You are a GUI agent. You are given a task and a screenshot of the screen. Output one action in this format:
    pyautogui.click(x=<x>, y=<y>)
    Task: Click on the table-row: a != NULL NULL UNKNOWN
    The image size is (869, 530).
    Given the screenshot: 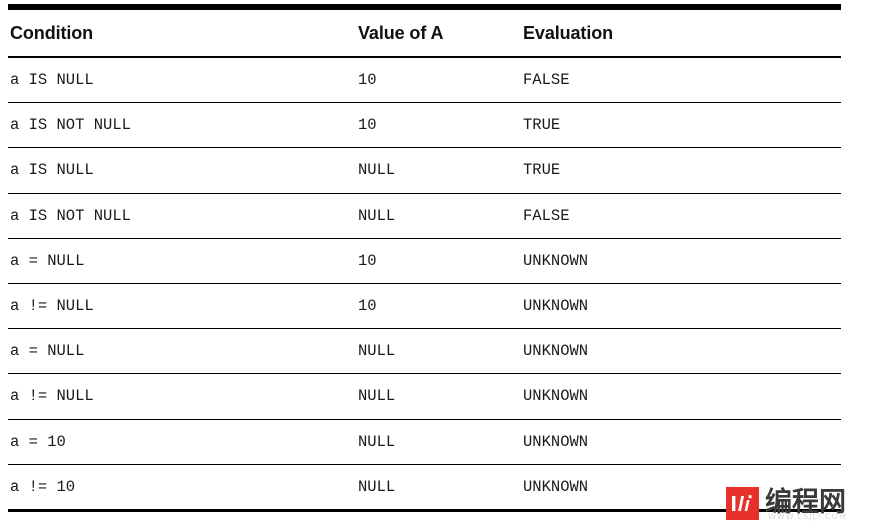 What is the action you would take?
    pyautogui.click(x=424, y=397)
    